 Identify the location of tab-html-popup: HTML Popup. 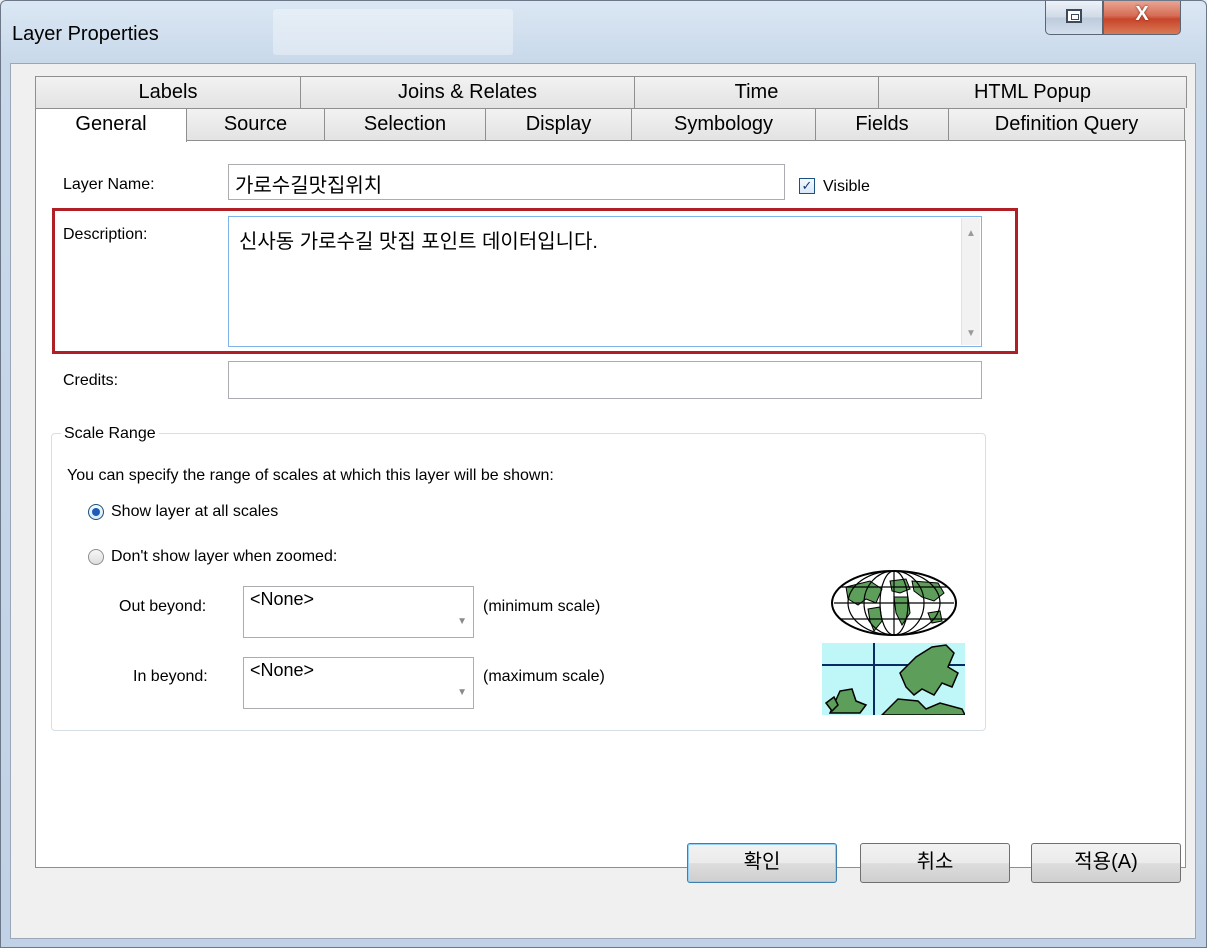
(1032, 92).